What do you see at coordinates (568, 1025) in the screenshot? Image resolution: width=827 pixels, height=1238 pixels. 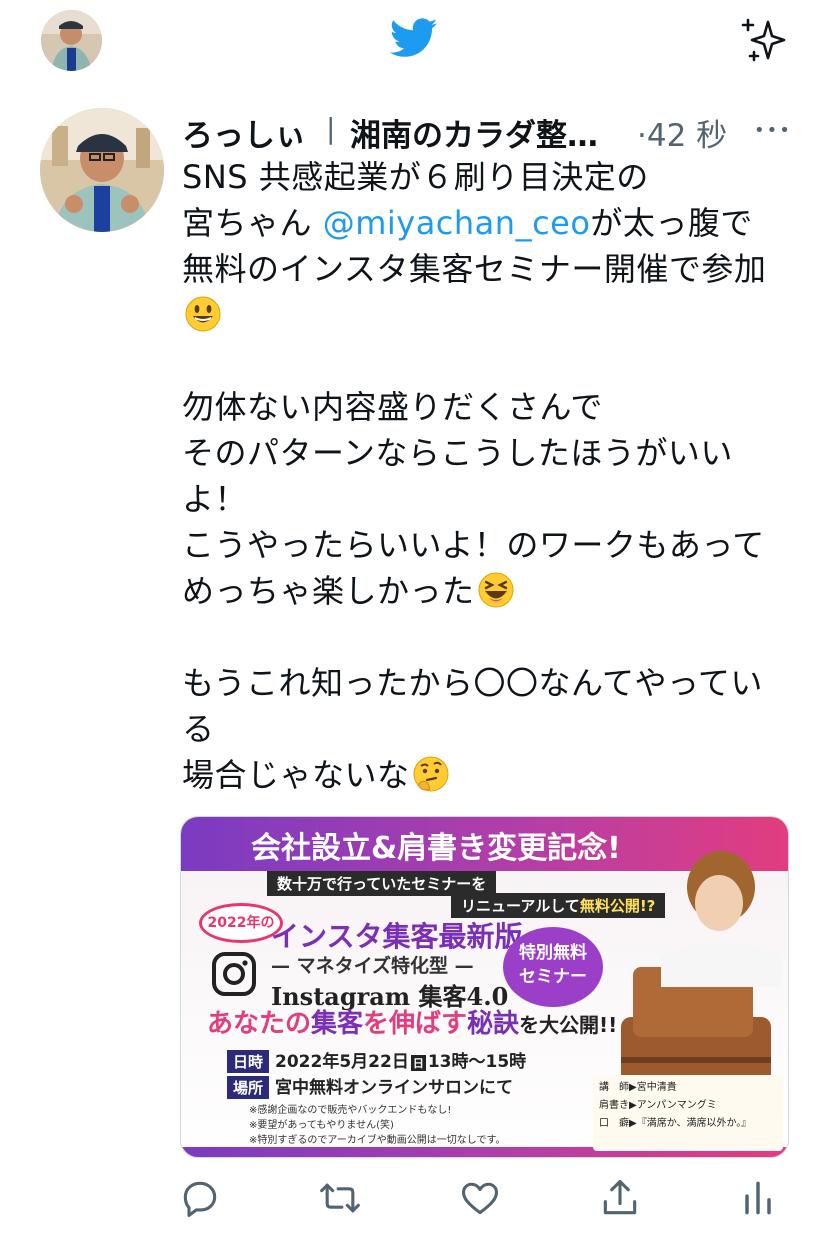 I see `catch-part: を大公開!!` at bounding box center [568, 1025].